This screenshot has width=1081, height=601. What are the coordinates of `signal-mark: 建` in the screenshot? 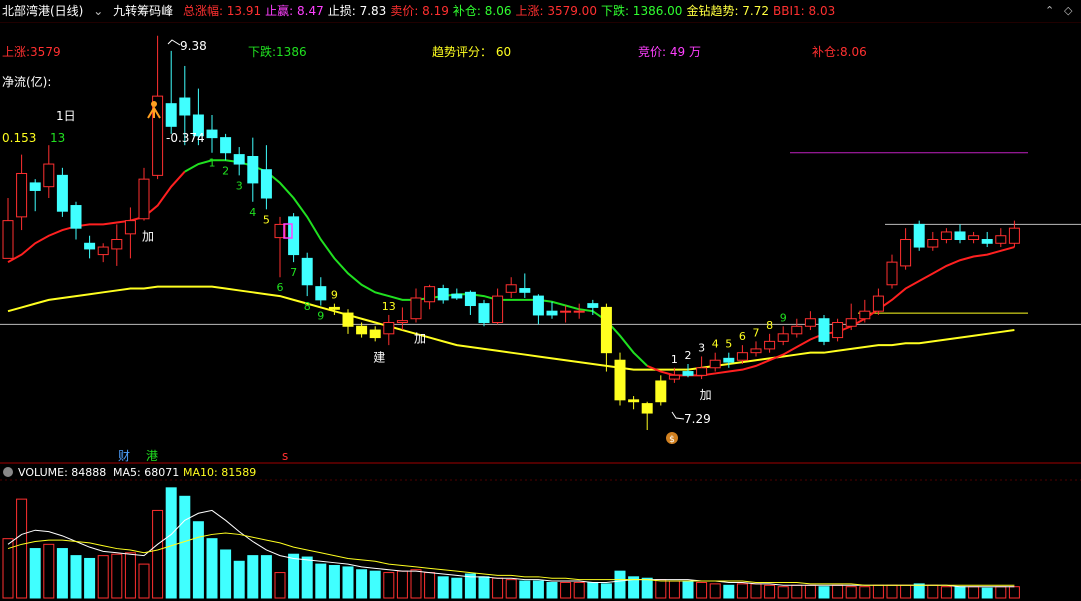 It's located at (379, 357).